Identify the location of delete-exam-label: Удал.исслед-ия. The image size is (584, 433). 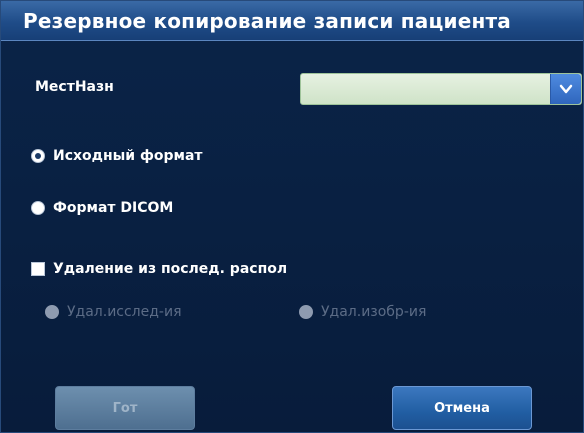
(124, 312).